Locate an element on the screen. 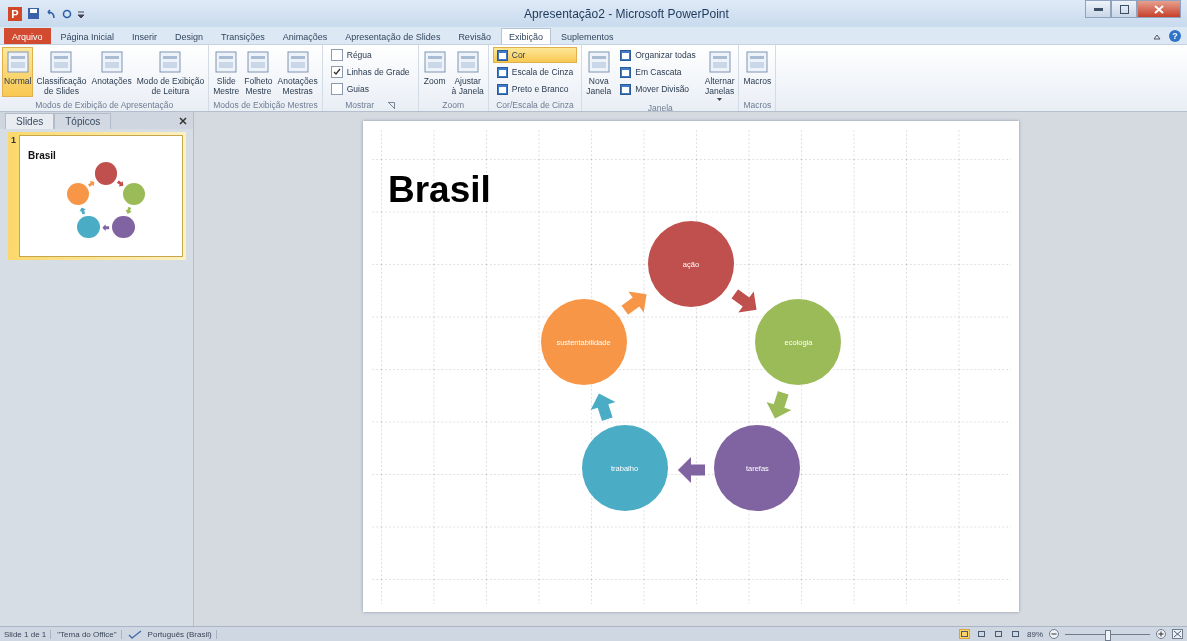  file-tab: Arquivo is located at coordinates (27, 36).